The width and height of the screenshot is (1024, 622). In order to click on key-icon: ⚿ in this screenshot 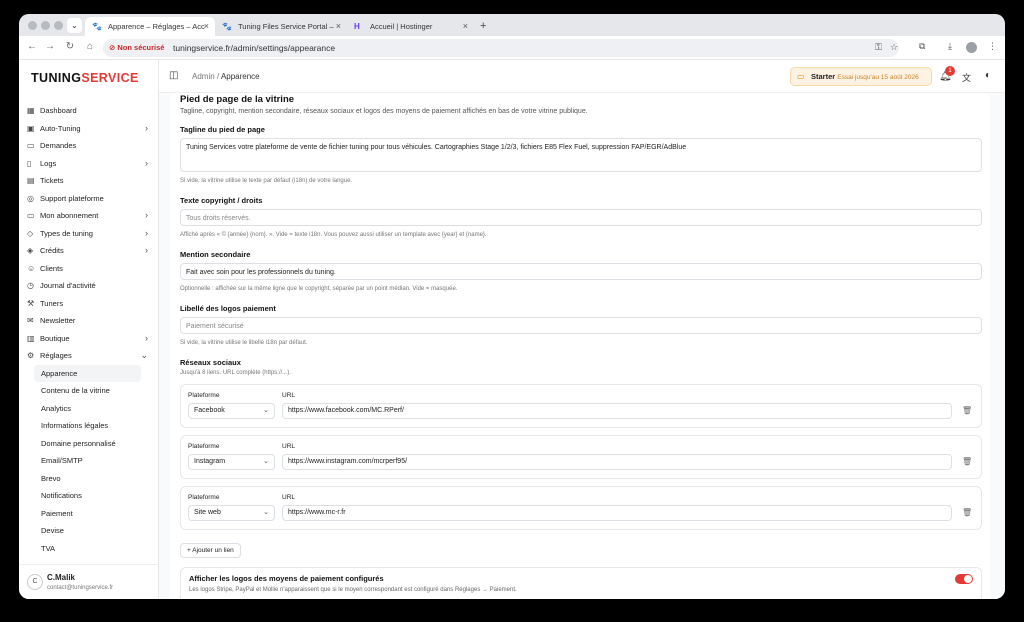, I will do `click(878, 47)`.